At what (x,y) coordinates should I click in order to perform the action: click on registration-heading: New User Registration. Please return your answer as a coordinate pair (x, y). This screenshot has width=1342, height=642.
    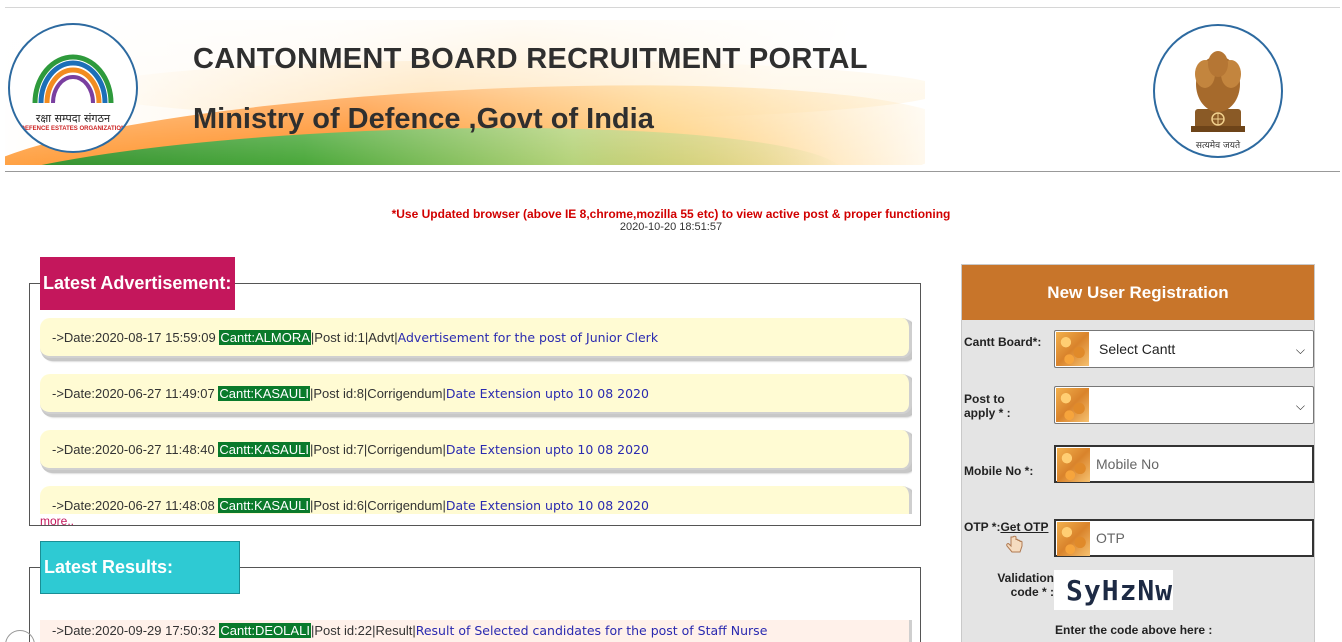
    Looking at the image, I should click on (1138, 292).